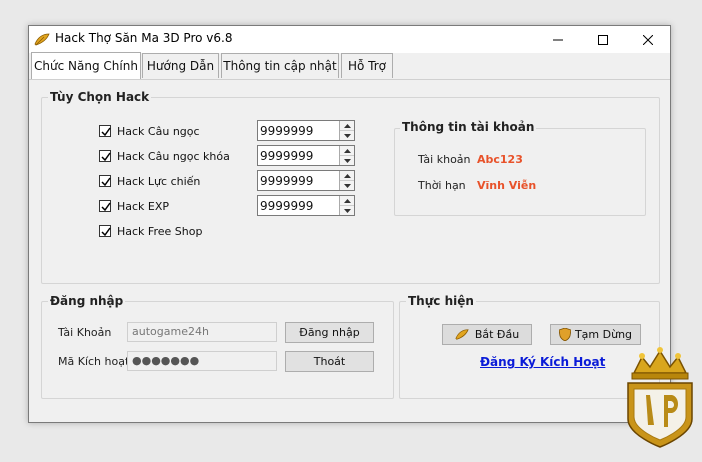 The width and height of the screenshot is (702, 462). I want to click on actions-title: Thực hiện, so click(441, 301).